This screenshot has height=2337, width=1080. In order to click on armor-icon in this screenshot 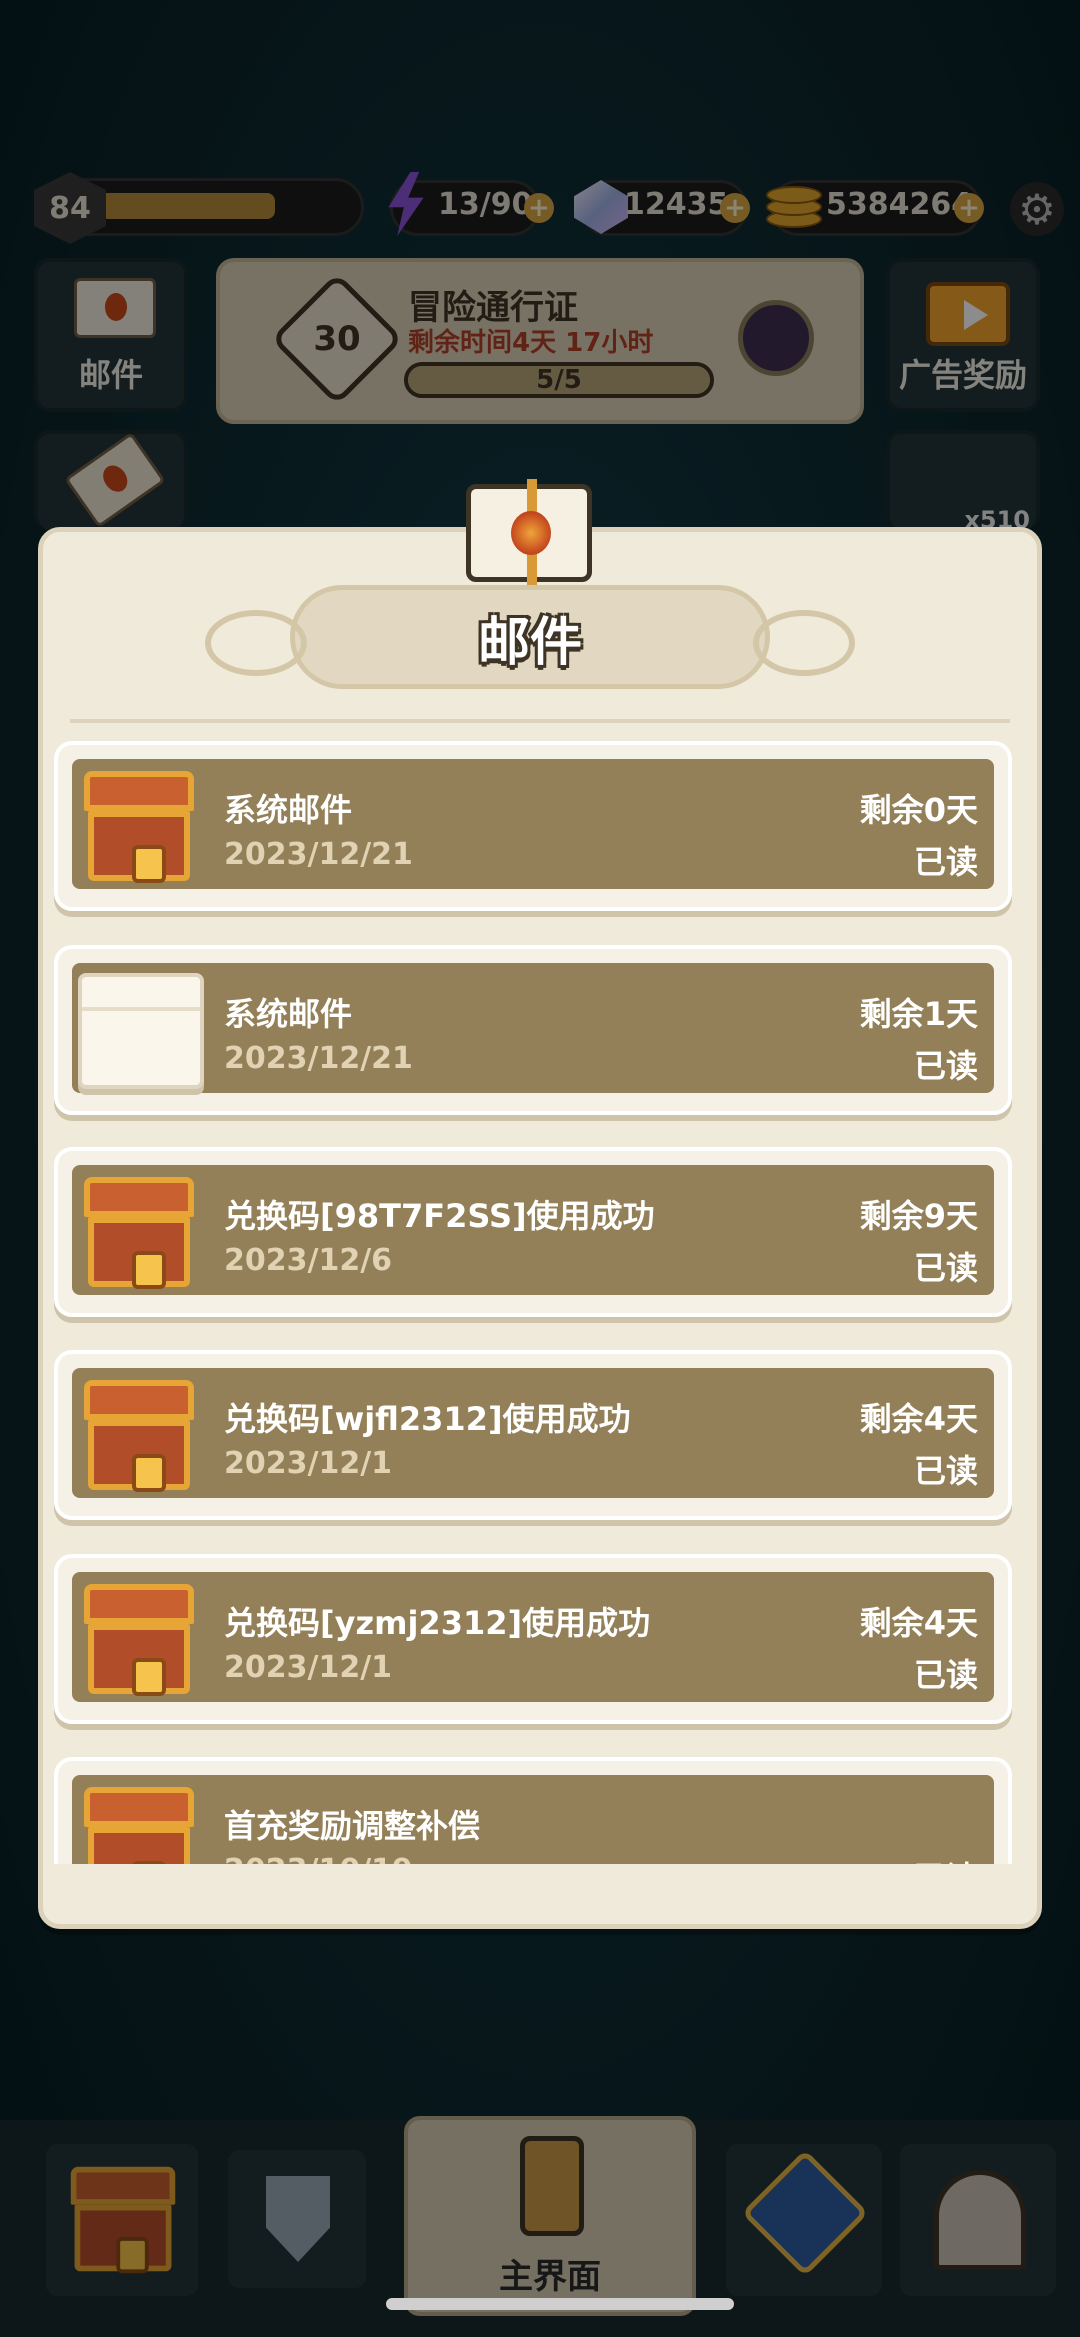, I will do `click(552, 2186)`.